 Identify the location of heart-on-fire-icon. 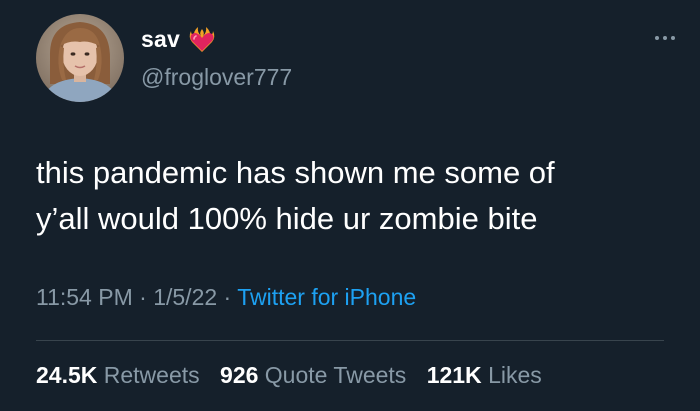
(202, 40).